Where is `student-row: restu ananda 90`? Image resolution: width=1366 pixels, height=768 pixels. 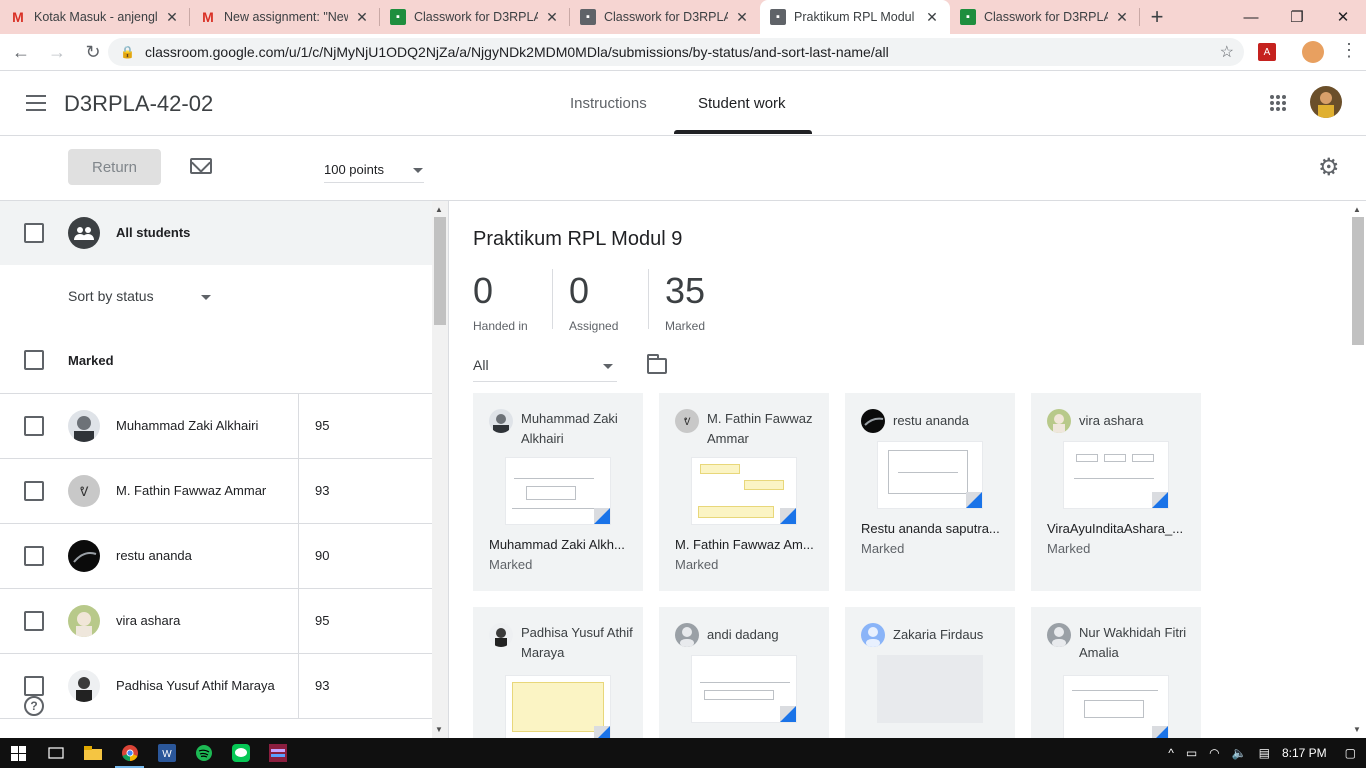 student-row: restu ananda 90 is located at coordinates (216, 556).